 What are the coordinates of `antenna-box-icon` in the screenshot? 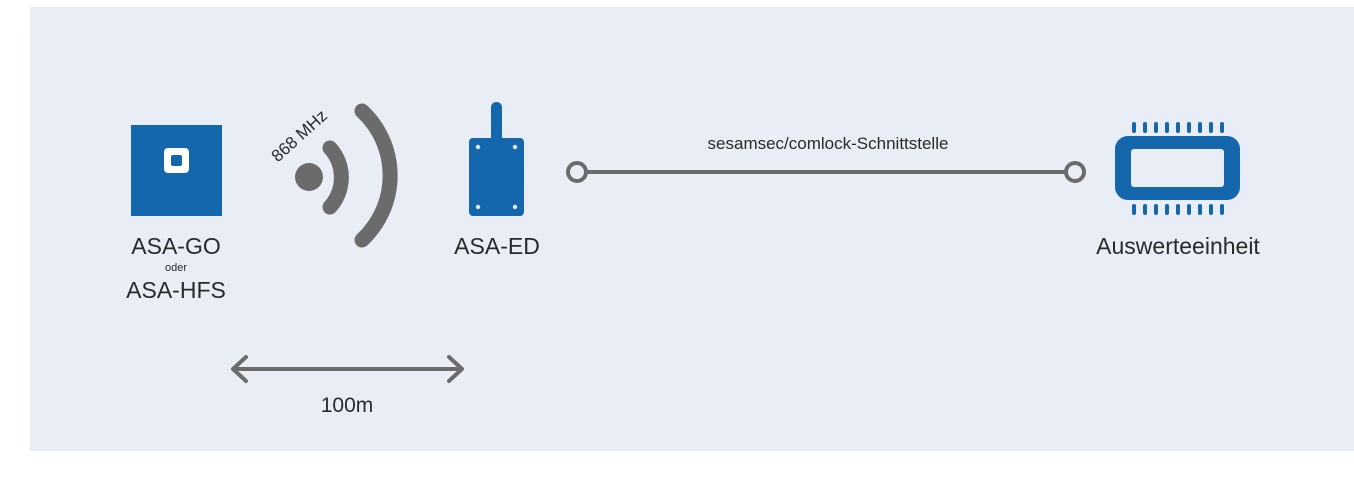 It's located at (496, 159).